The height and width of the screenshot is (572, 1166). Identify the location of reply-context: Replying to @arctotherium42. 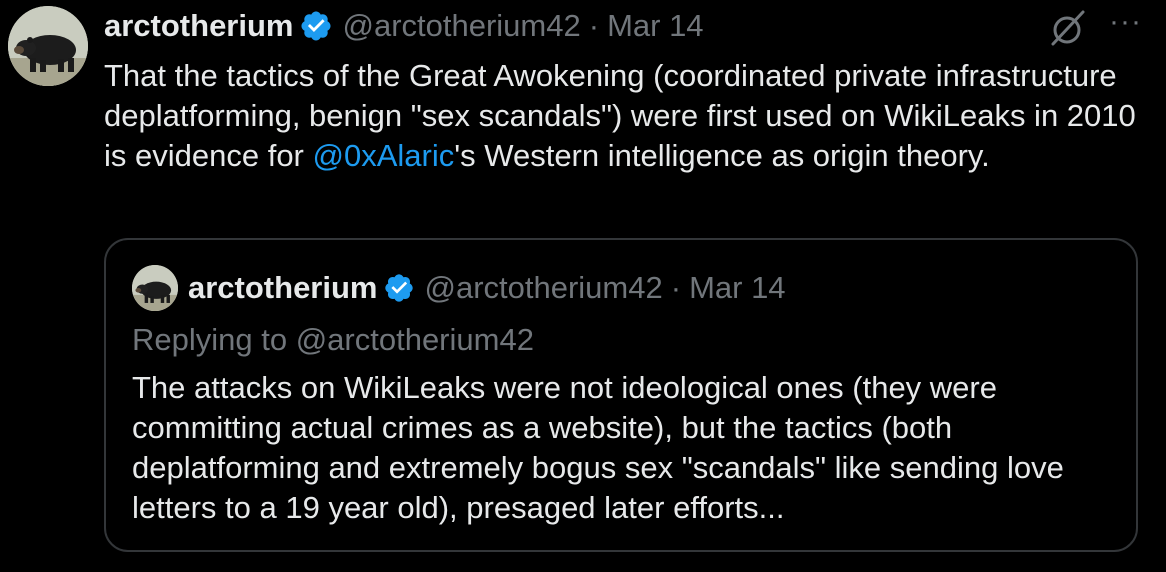
(333, 339).